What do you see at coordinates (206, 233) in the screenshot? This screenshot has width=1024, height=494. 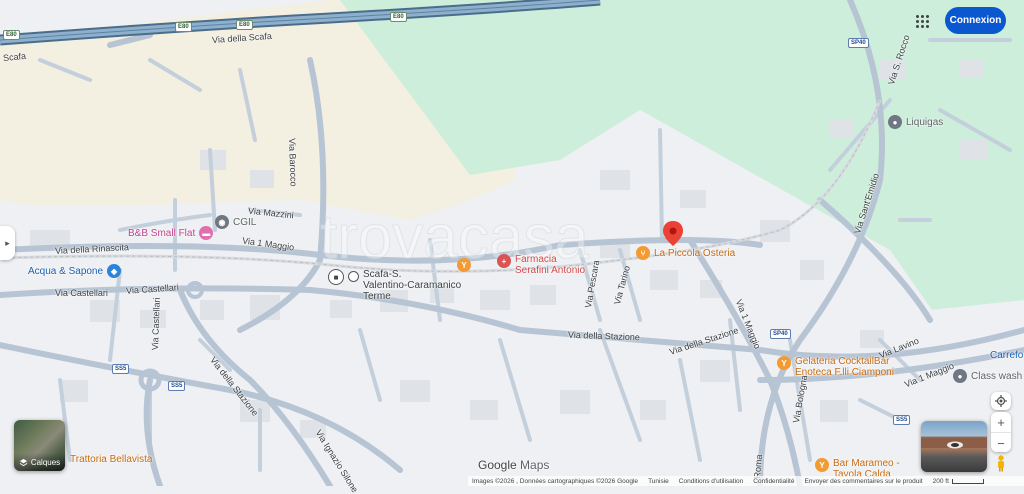 I see `bed-icon: ▬` at bounding box center [206, 233].